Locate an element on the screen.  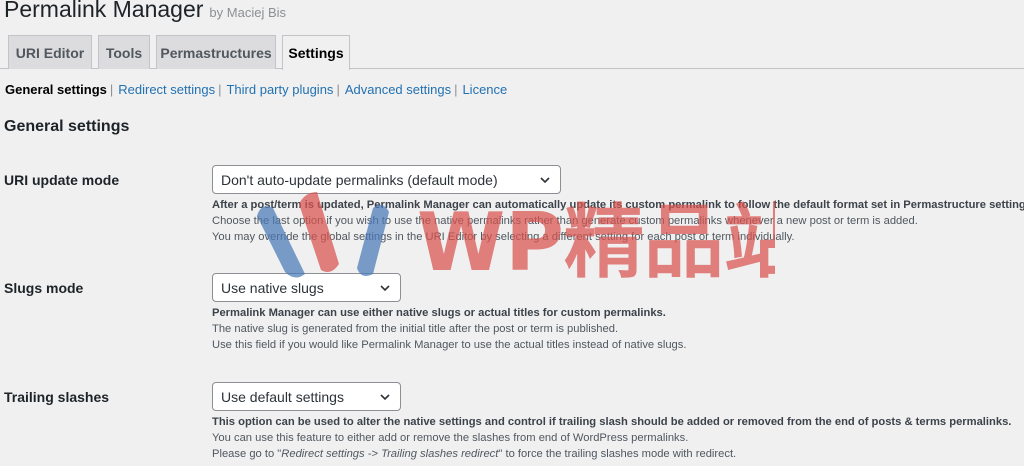
subnav-third-party-plugins: Third party plugins is located at coordinates (279, 89).